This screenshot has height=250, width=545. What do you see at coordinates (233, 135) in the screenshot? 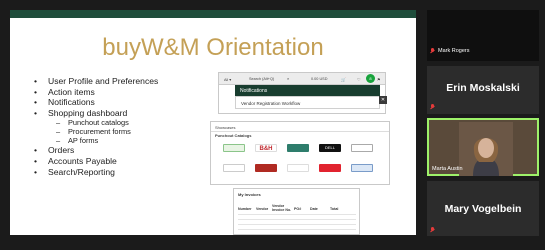
I see `mock-catalogs-subtitle: Punchout Catalogs` at bounding box center [233, 135].